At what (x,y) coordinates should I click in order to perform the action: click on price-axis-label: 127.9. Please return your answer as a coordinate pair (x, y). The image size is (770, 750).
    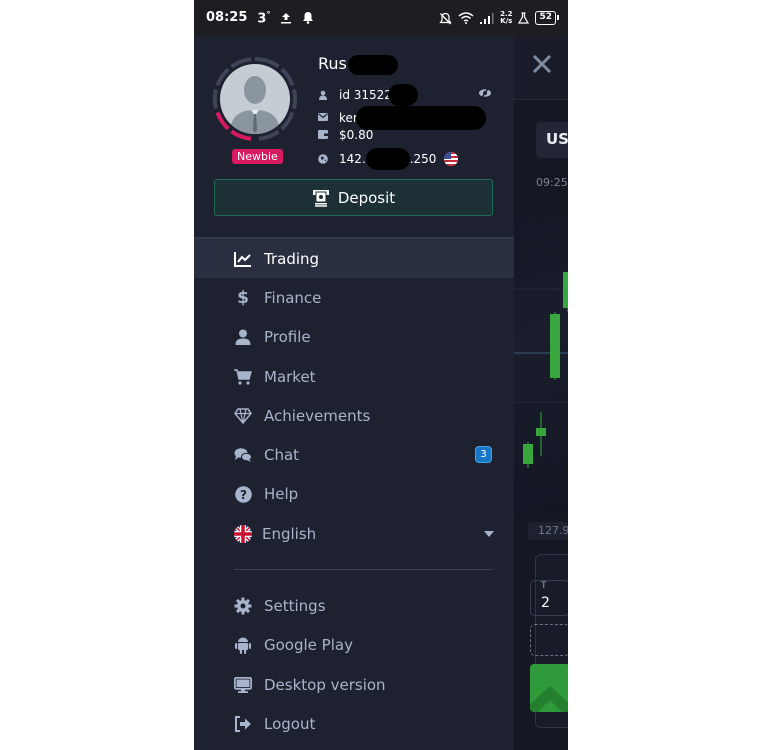
    Looking at the image, I should click on (548, 531).